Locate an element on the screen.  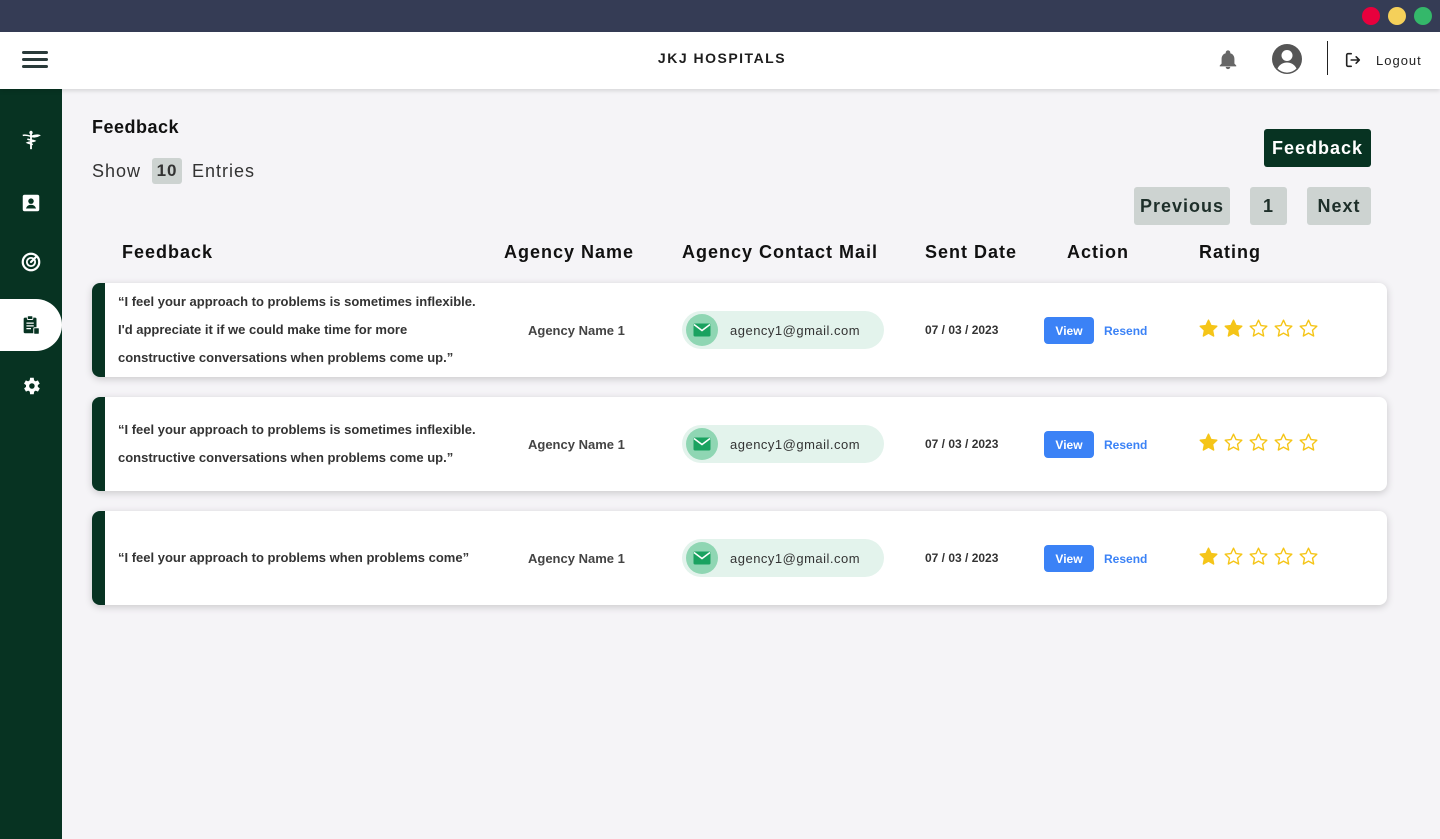
window-maximize-button is located at coordinates (1423, 16).